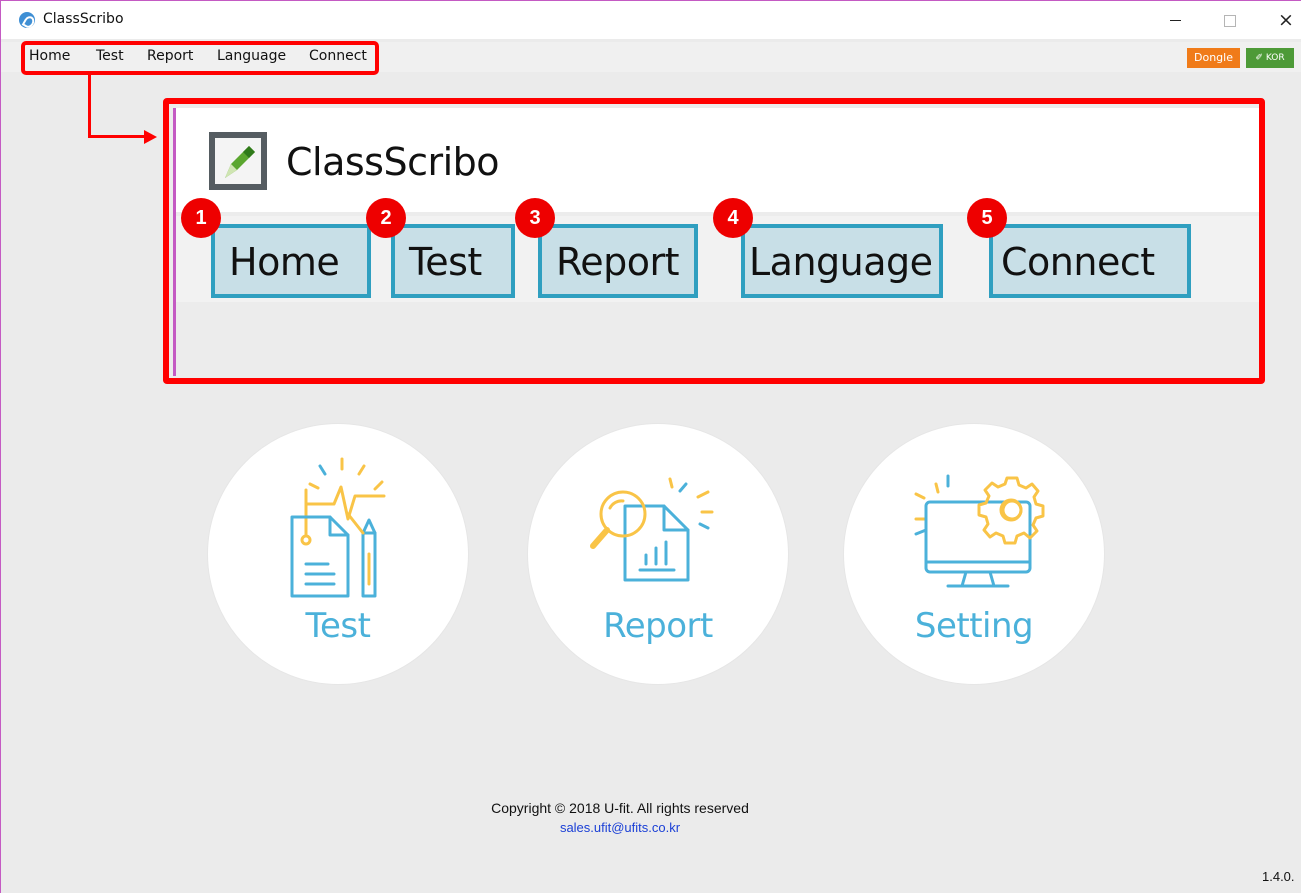  I want to click on zoom-menu-test: Test, so click(453, 261).